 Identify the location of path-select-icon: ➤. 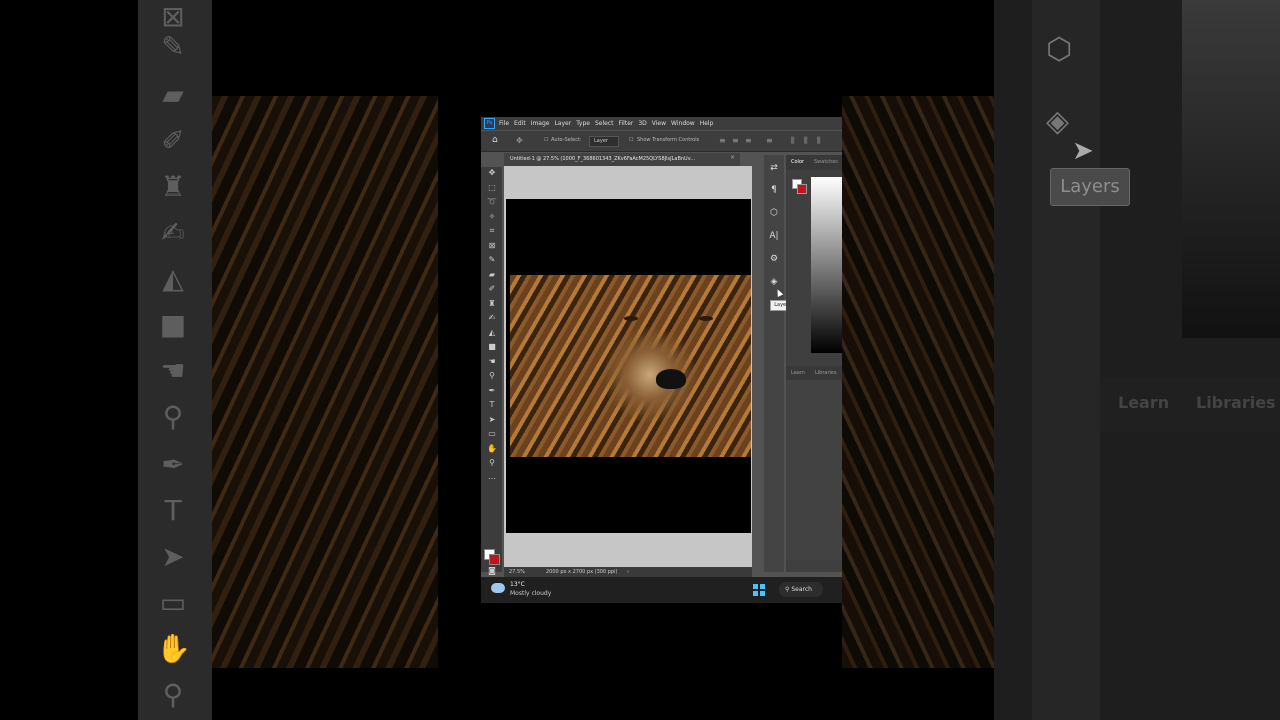
(492, 420).